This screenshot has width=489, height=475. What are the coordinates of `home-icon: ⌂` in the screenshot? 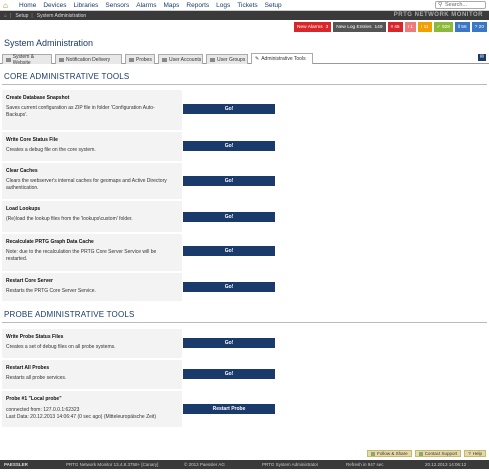 It's located at (5, 16).